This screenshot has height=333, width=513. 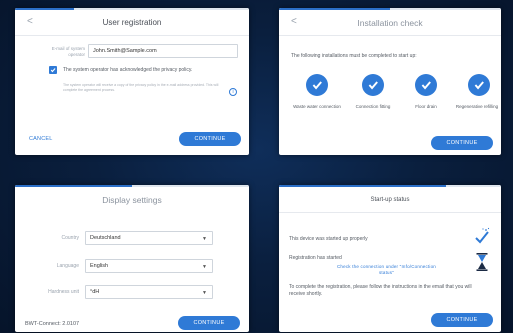 What do you see at coordinates (328, 239) in the screenshot?
I see `started-text: This device was started up properly` at bounding box center [328, 239].